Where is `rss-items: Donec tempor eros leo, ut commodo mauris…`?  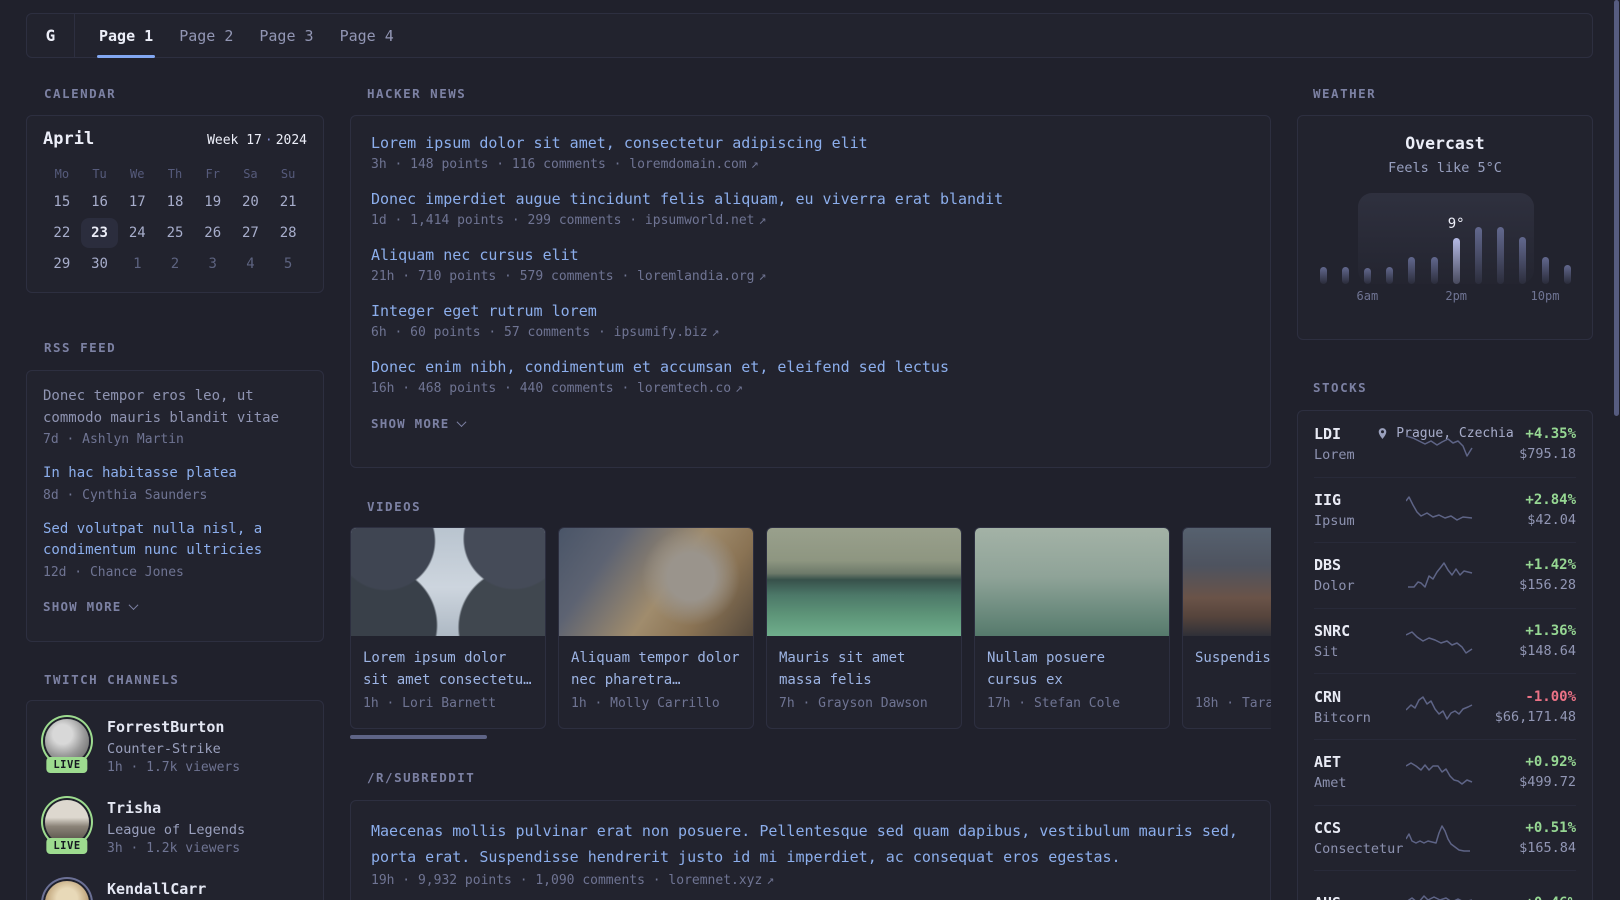
rss-items: Donec tempor eros leo, ut commodo mauris… is located at coordinates (175, 483).